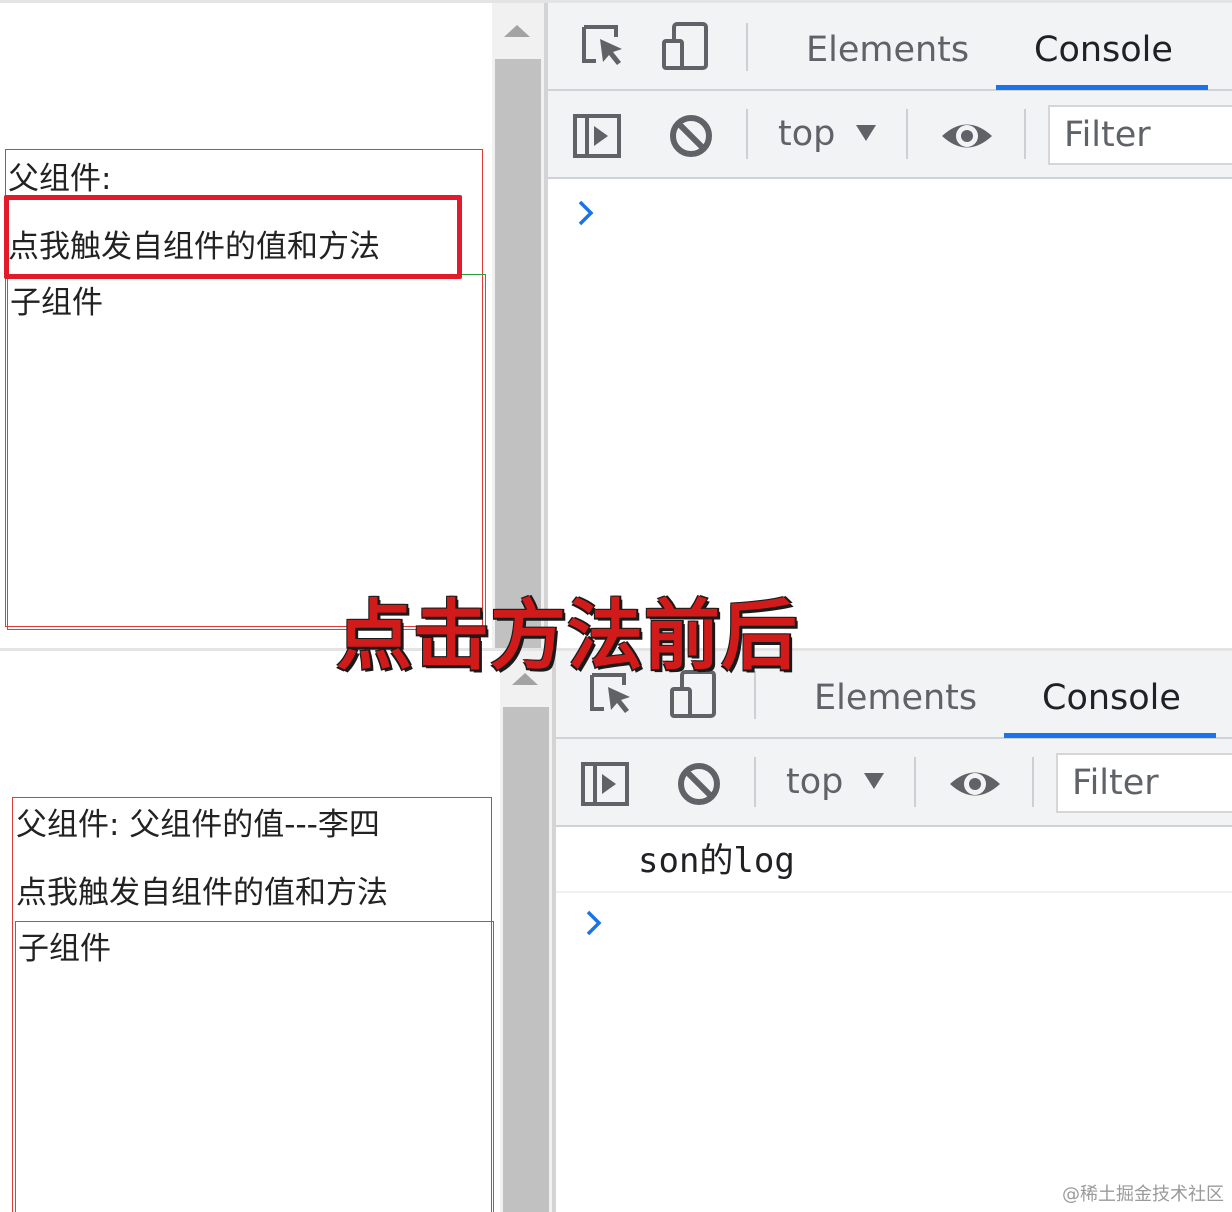  Describe the element at coordinates (894, 860) in the screenshot. I see `console-log-entry: son的log` at that location.